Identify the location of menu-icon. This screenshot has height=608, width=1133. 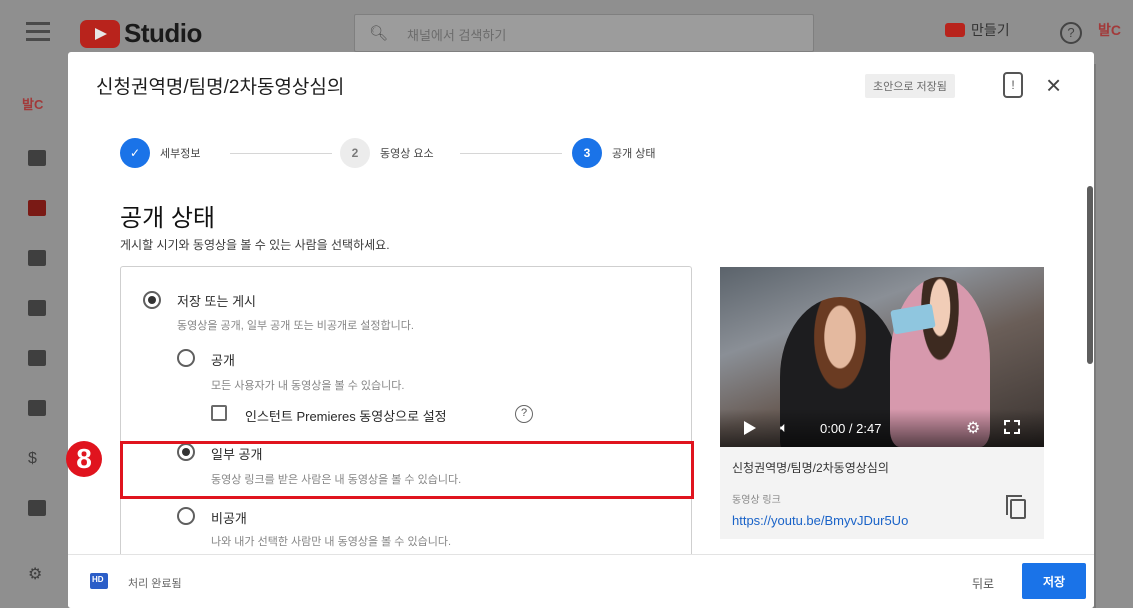
(38, 32).